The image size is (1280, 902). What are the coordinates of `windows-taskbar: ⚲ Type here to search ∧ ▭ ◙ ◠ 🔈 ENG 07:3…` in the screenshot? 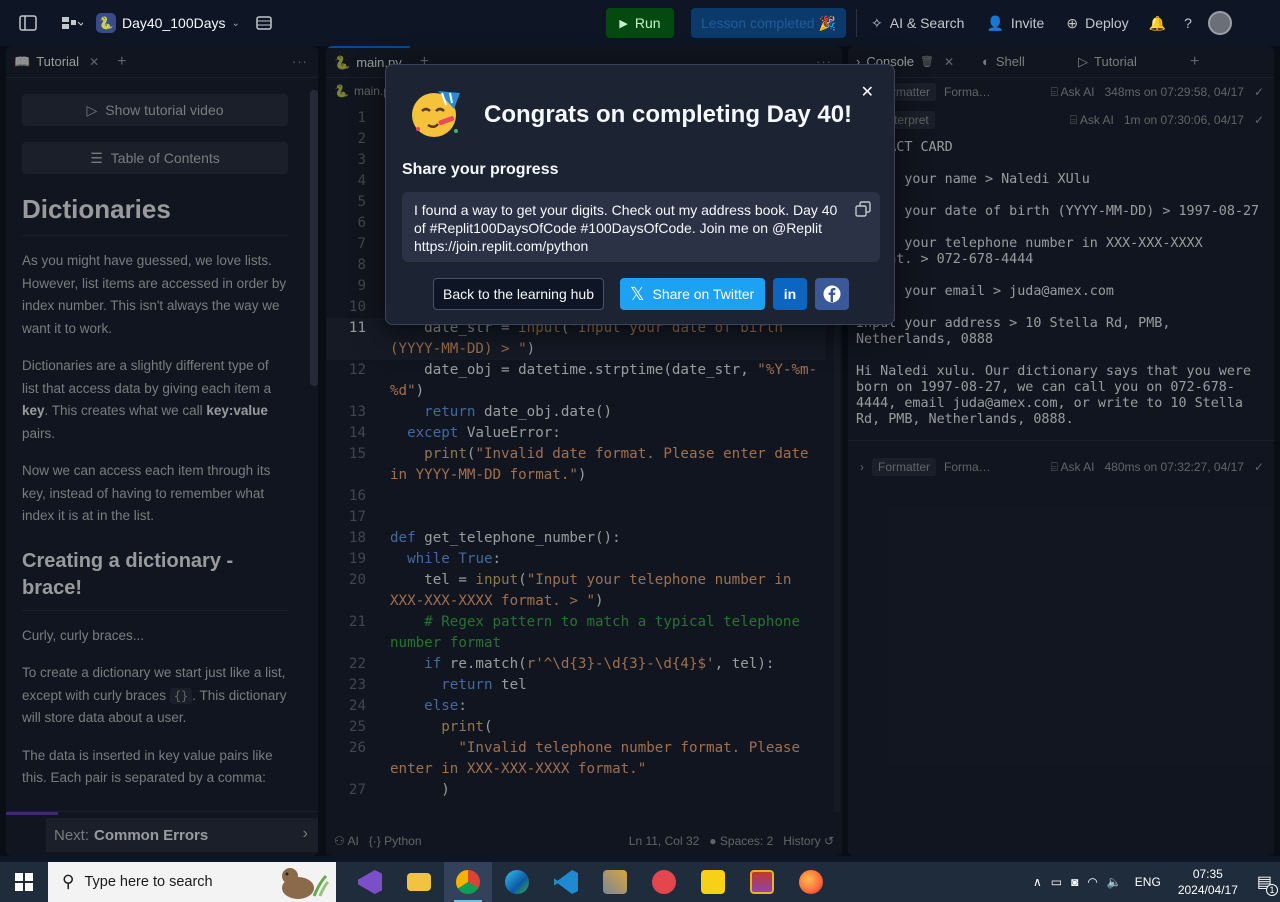 It's located at (640, 882).